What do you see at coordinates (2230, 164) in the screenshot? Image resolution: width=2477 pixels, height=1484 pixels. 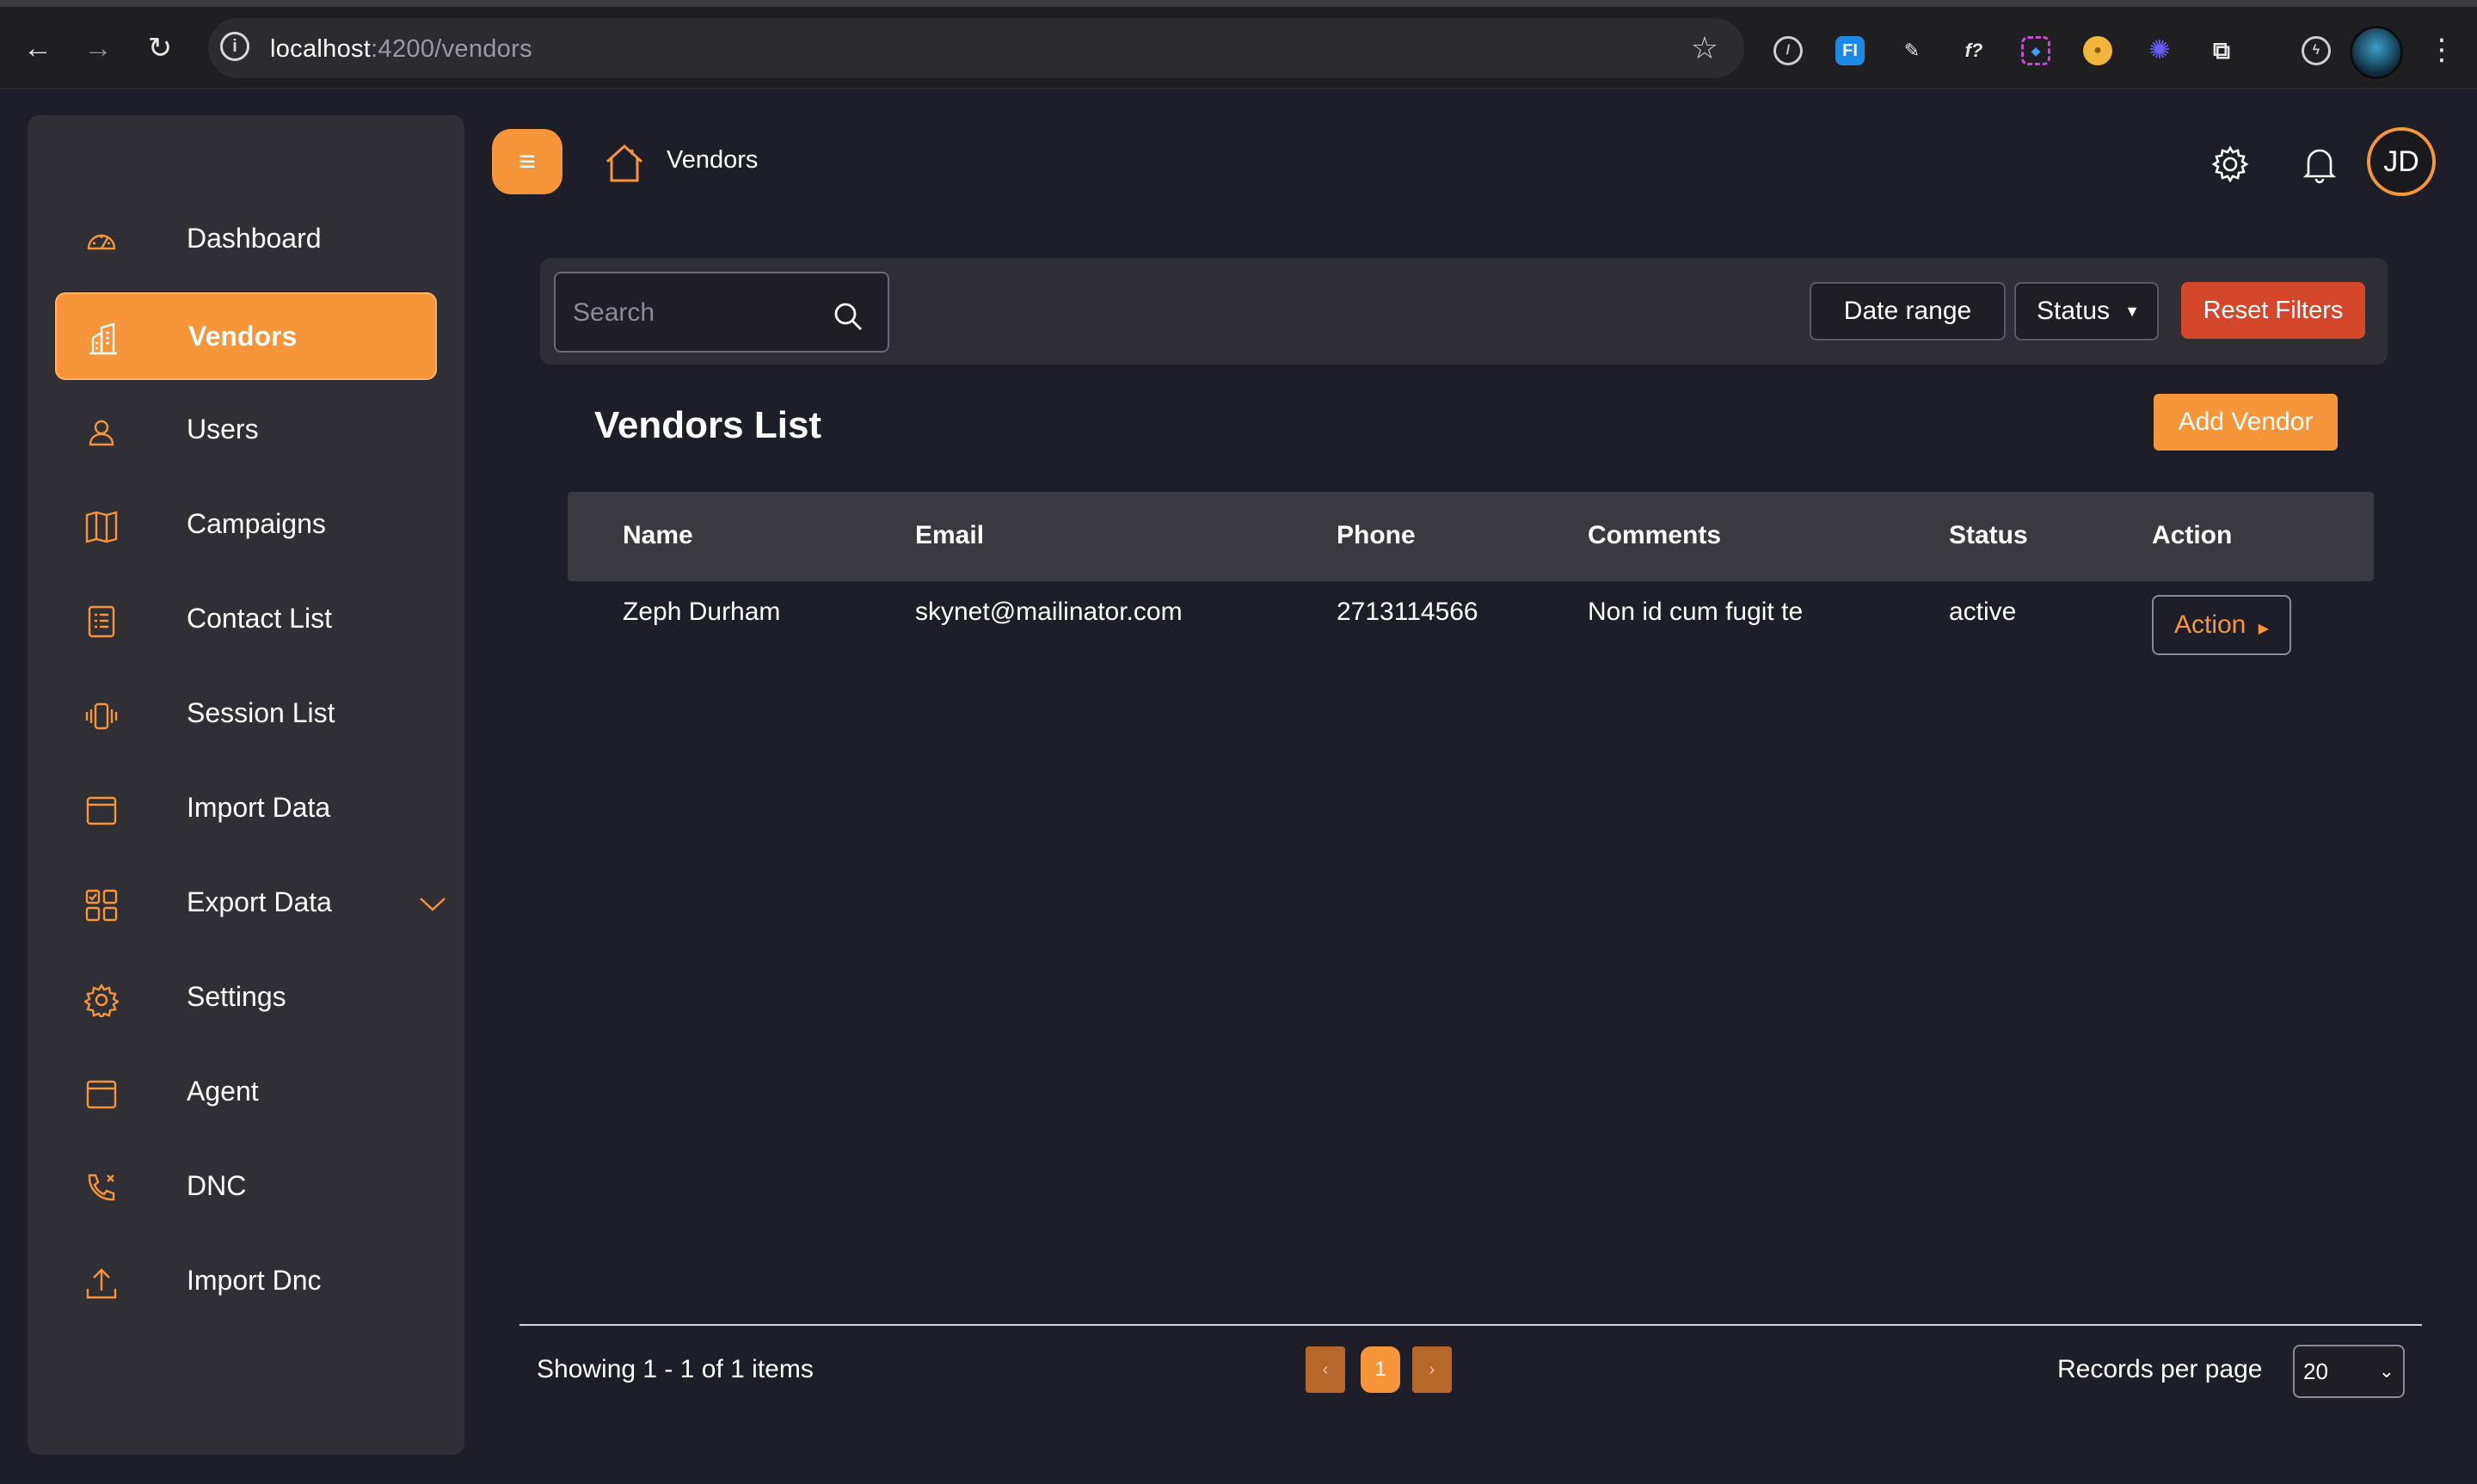 I see `settings-gear-icon` at bounding box center [2230, 164].